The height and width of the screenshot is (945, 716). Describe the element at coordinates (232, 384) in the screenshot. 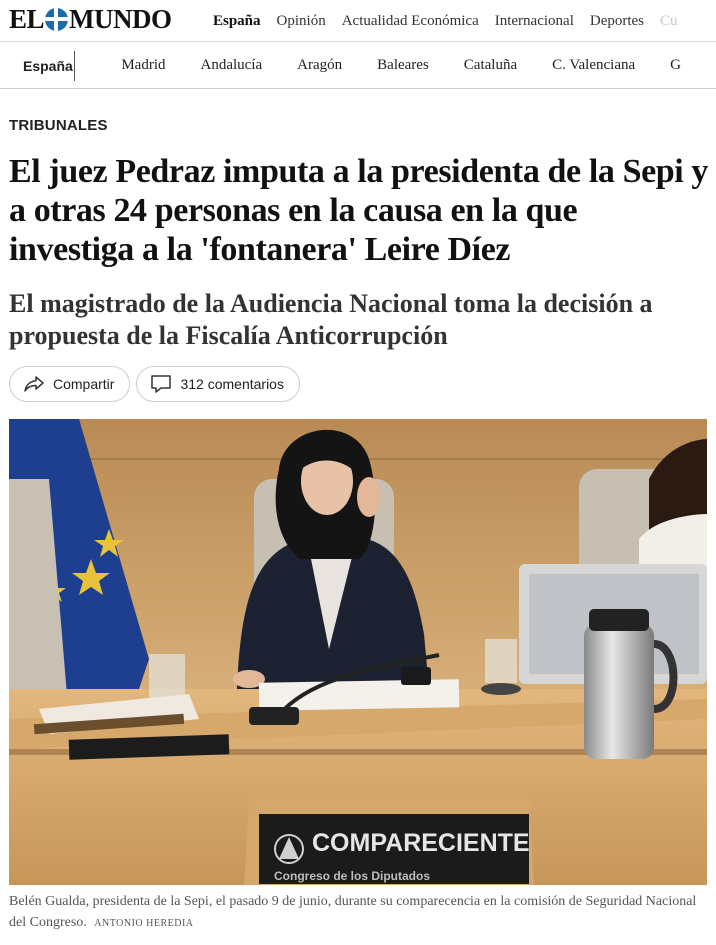

I see `comments-count: 312 comentarios` at that location.